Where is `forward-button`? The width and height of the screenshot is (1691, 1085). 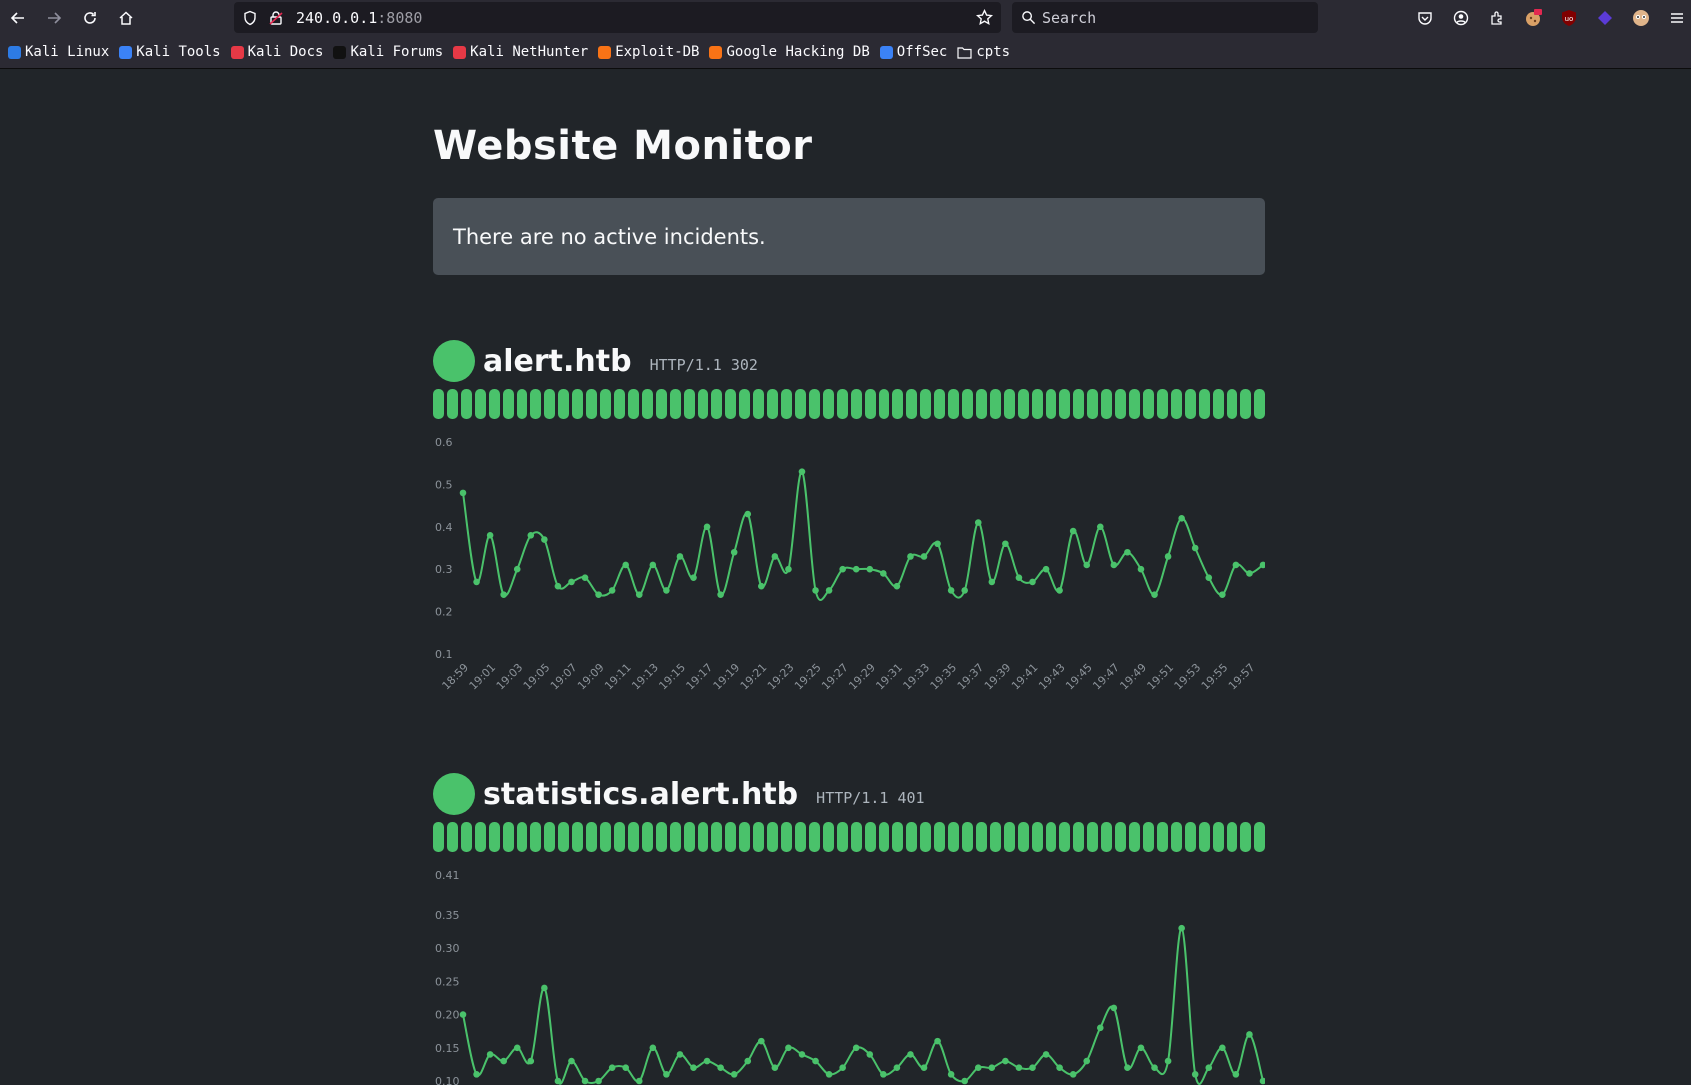
forward-button is located at coordinates (54, 18).